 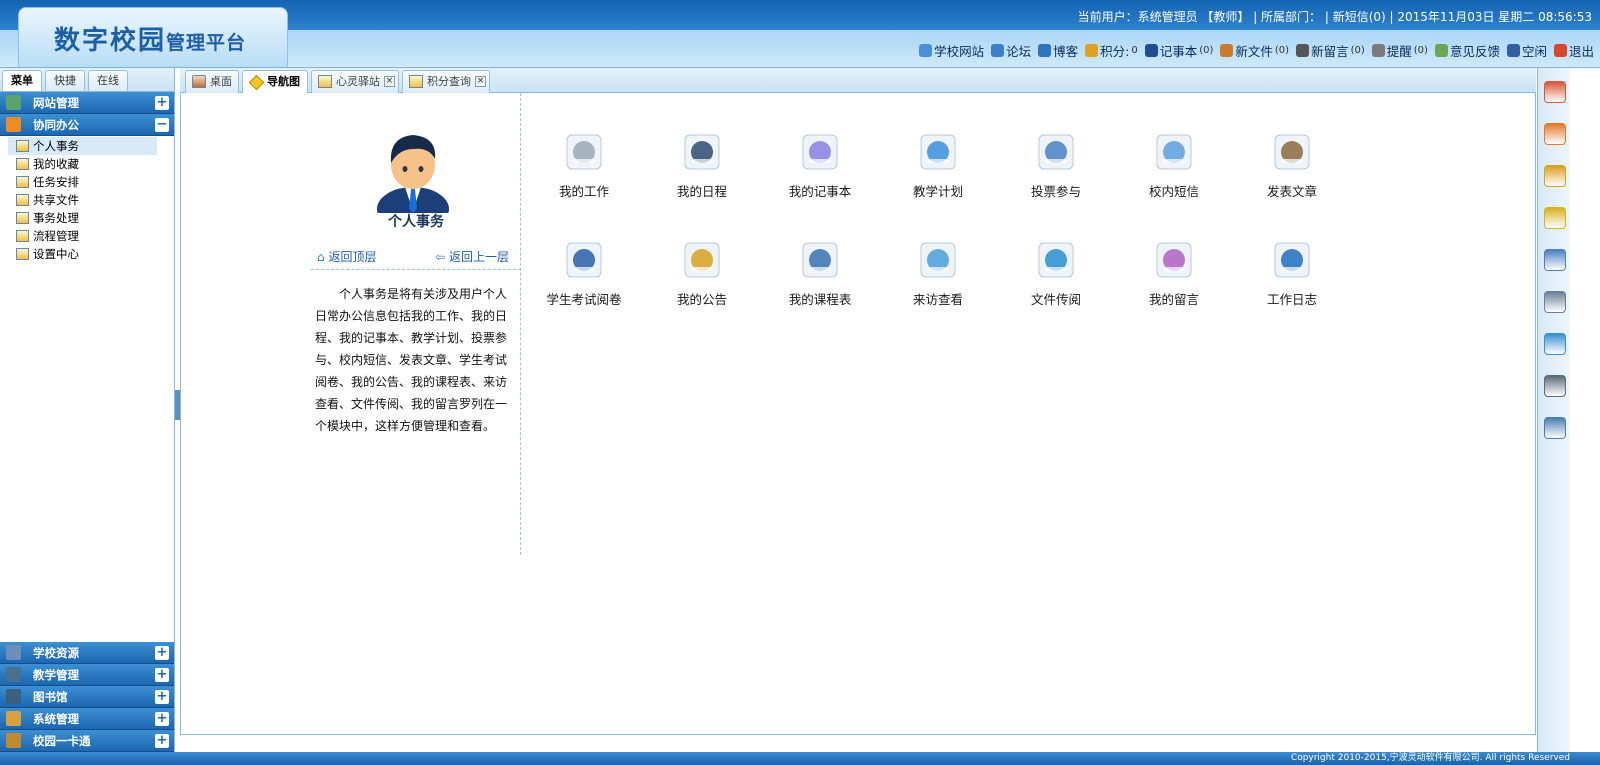 I want to click on content-tab-label: 积分查询, so click(x=449, y=81).